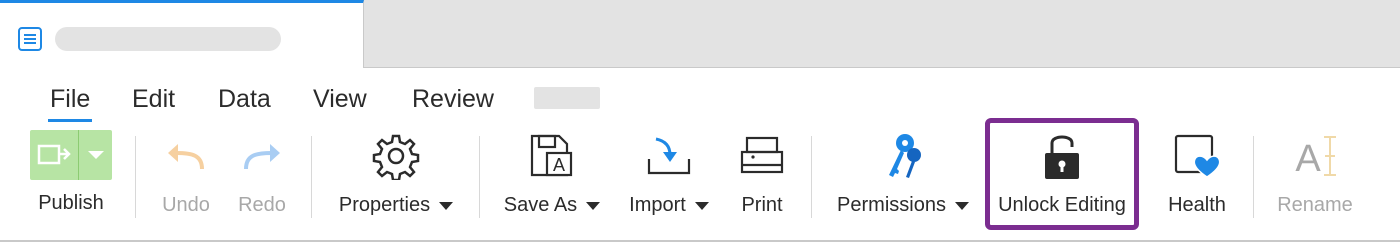 The image size is (1400, 244). I want to click on import-button: Import, so click(669, 176).